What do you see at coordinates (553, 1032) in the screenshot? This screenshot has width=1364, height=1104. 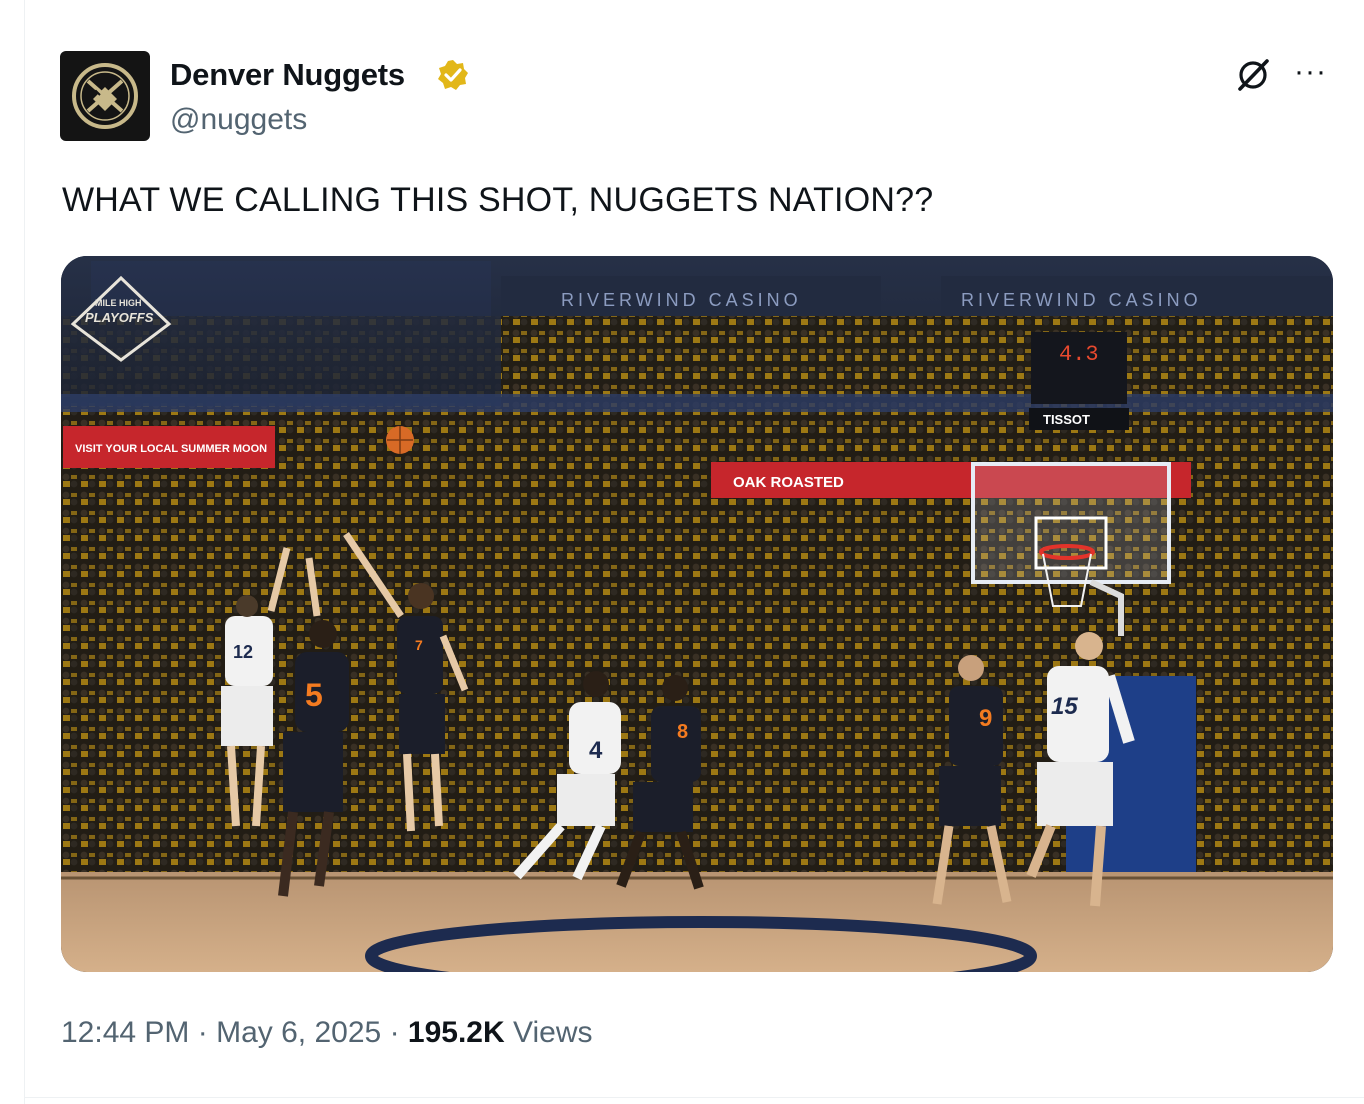 I see `views-label: Views` at bounding box center [553, 1032].